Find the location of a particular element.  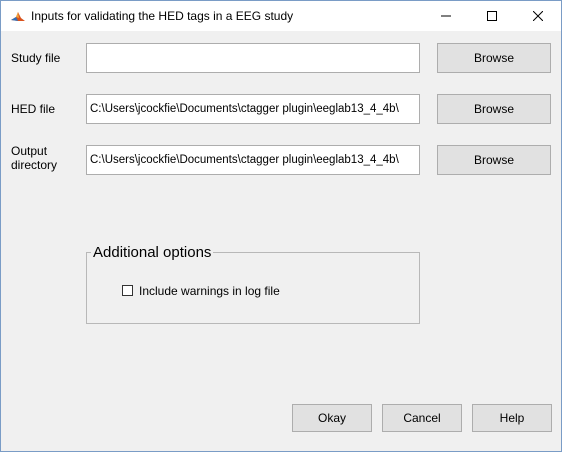

minimize-icon is located at coordinates (446, 16).